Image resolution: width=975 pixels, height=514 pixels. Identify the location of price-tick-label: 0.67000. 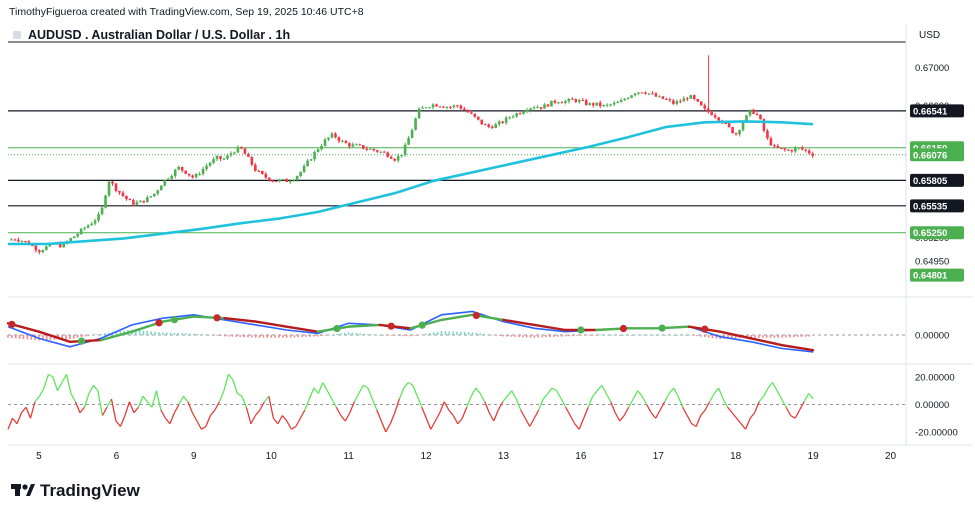
(932, 68).